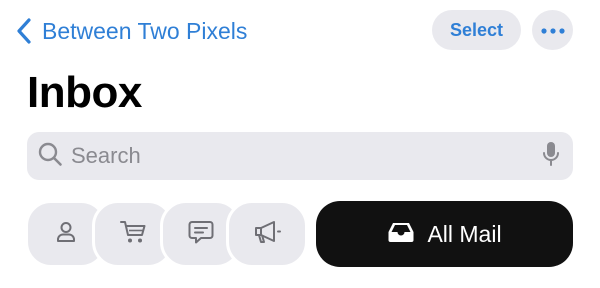 The image size is (600, 288). What do you see at coordinates (50, 156) in the screenshot?
I see `search-icon` at bounding box center [50, 156].